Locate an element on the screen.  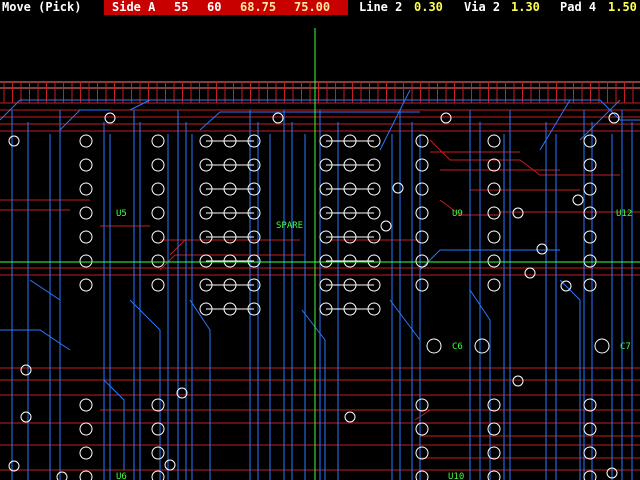
coord-a: 55 is located at coordinates (181, 7).